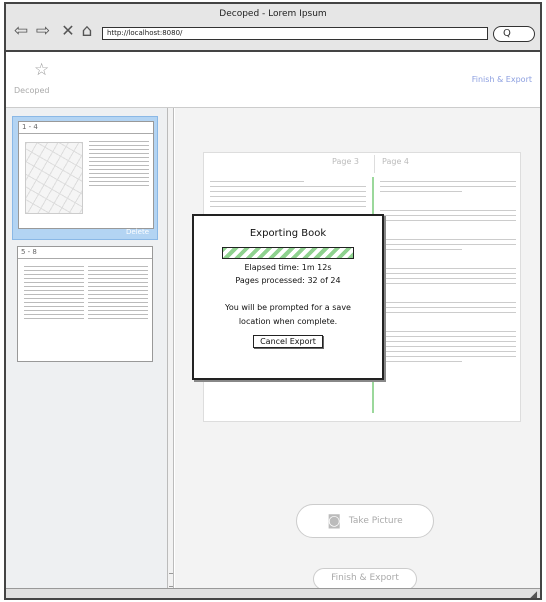 The width and height of the screenshot is (546, 602). I want to click on home-icon: ⌂, so click(87, 31).